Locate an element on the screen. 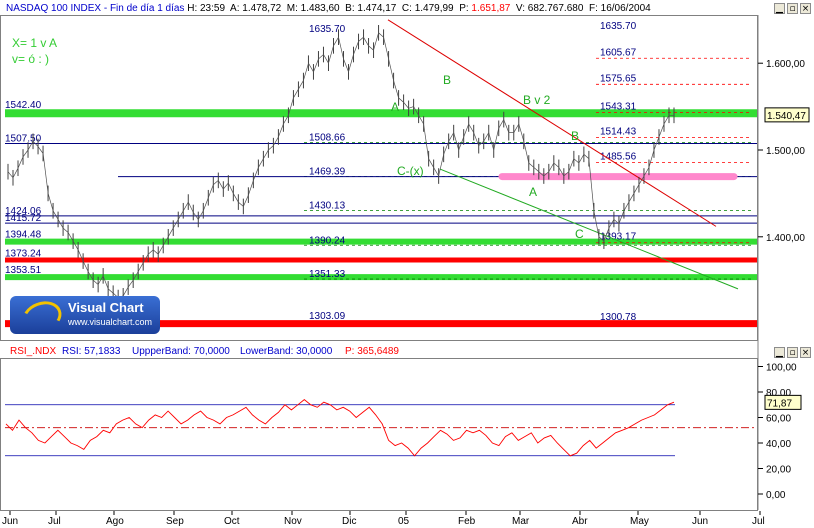 Image resolution: width=814 pixels, height=528 pixels. level-label-left: 1394.48 is located at coordinates (23, 235).